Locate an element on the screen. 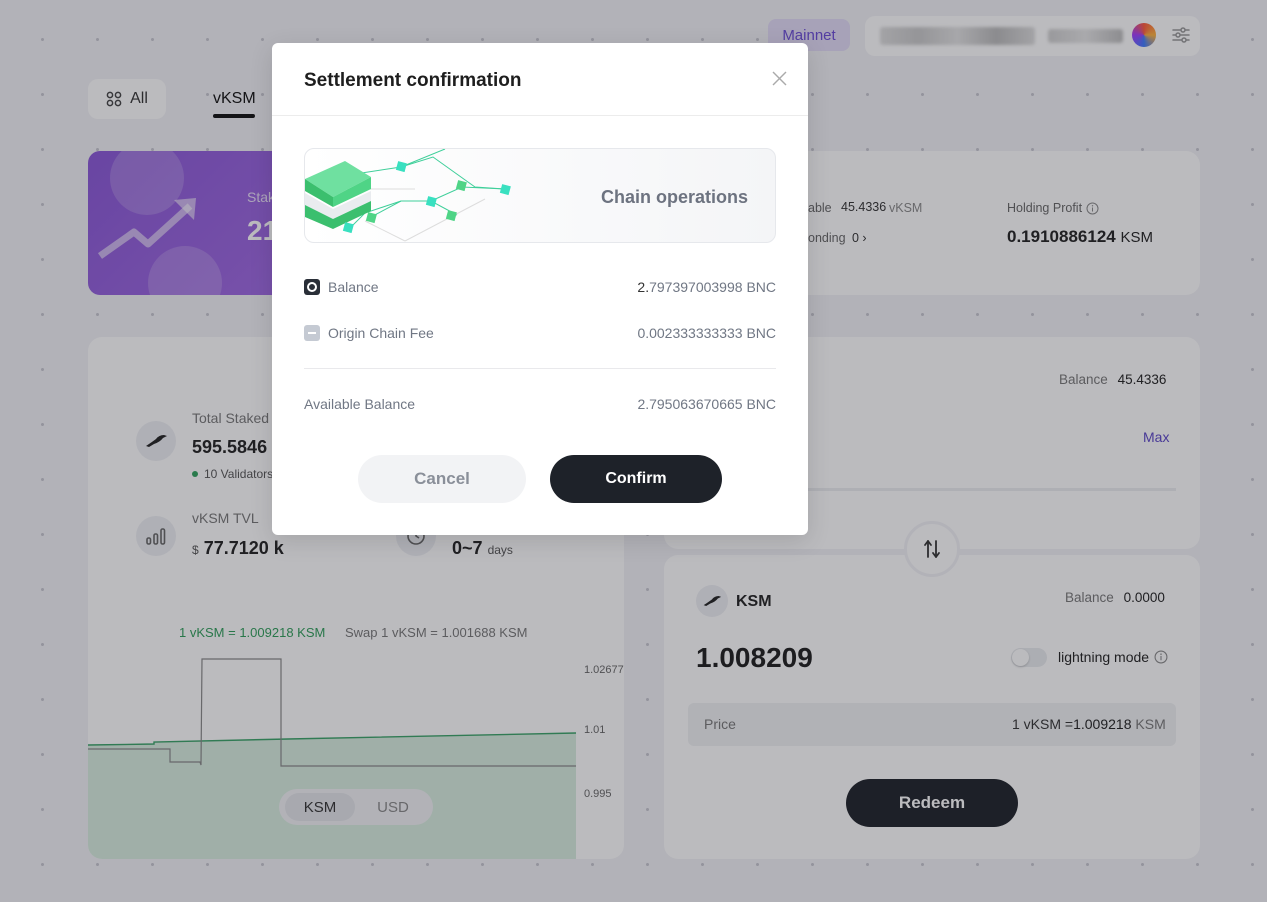 This screenshot has width=1267, height=902. chain-operations-label: Chain operations is located at coordinates (675, 197).